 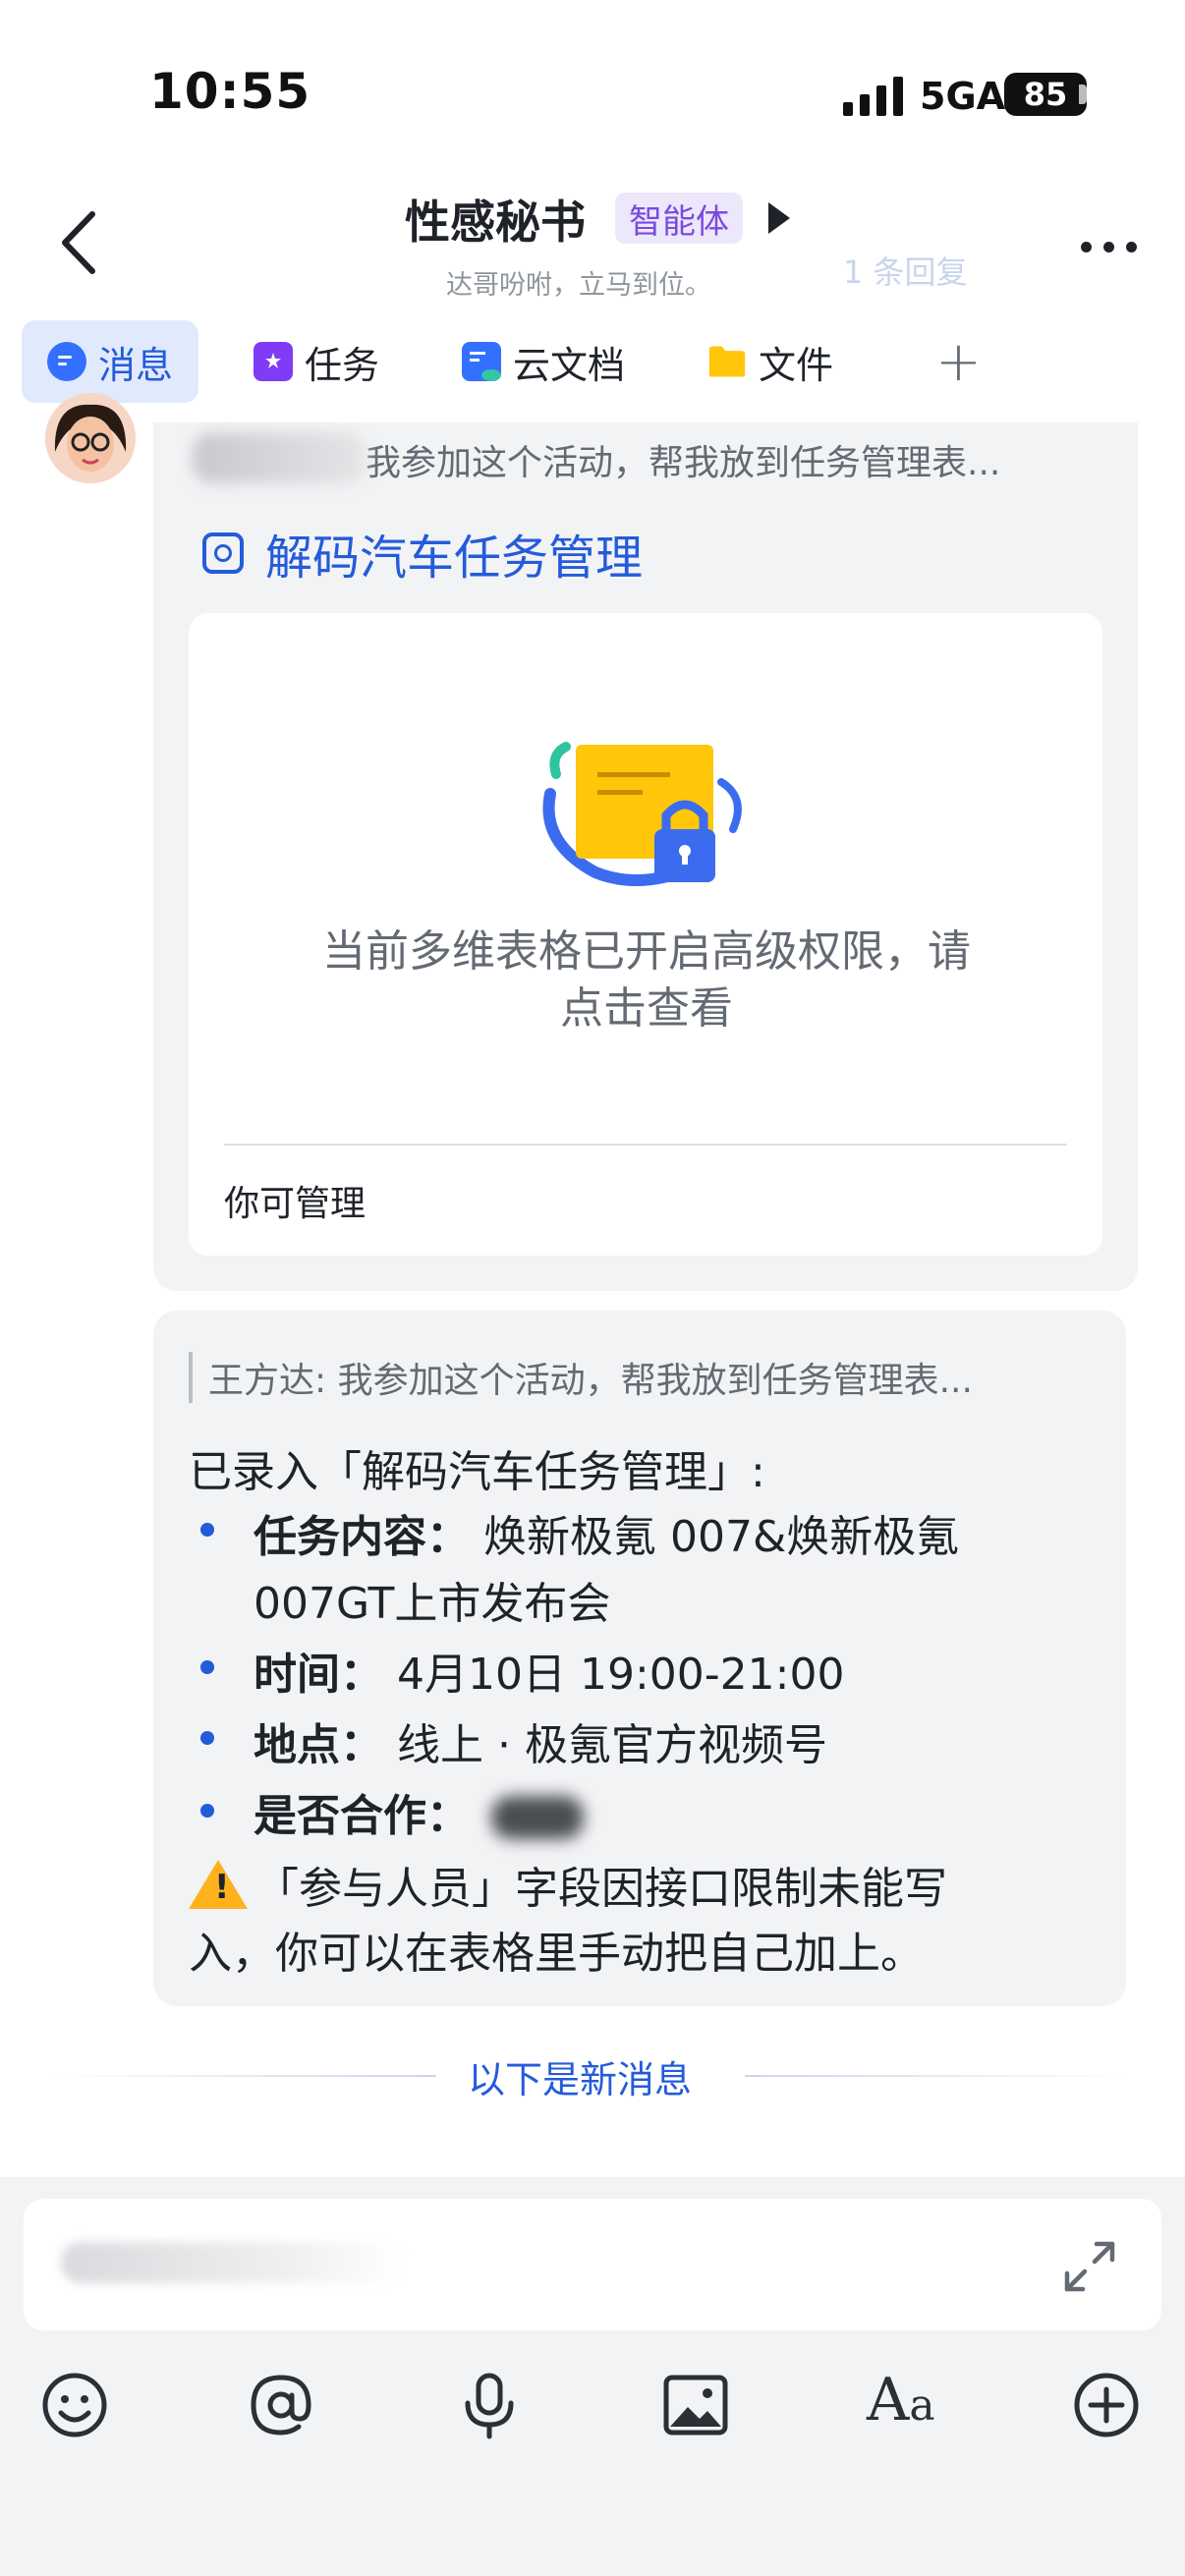 I want to click on cloud-doc-icon, so click(x=482, y=361).